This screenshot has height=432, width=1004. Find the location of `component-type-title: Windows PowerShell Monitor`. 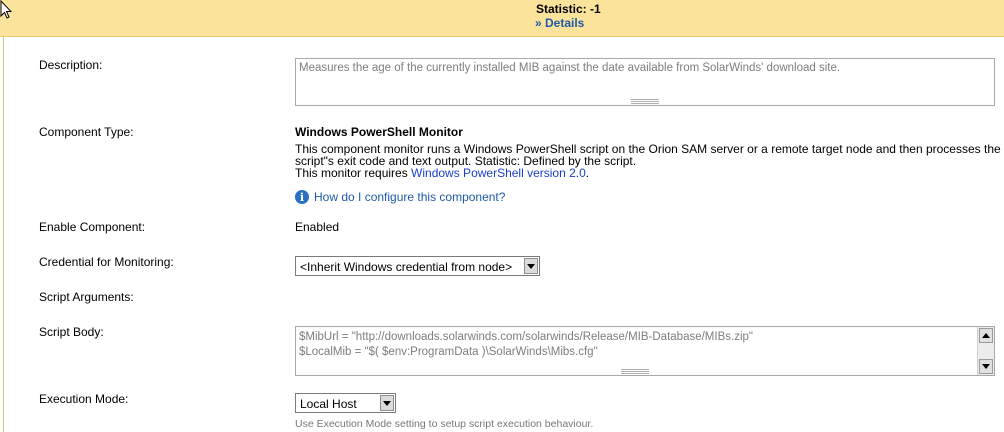

component-type-title: Windows PowerShell Monitor is located at coordinates (379, 132).